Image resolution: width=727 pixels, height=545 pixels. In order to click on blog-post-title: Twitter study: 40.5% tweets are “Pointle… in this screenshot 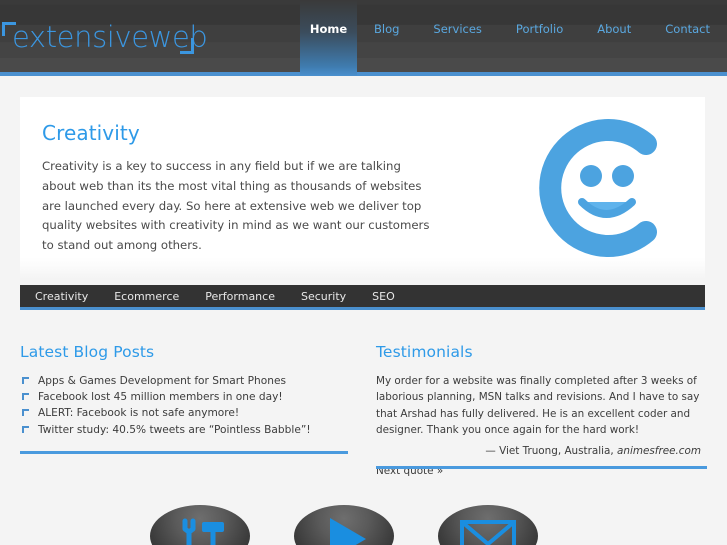, I will do `click(174, 429)`.